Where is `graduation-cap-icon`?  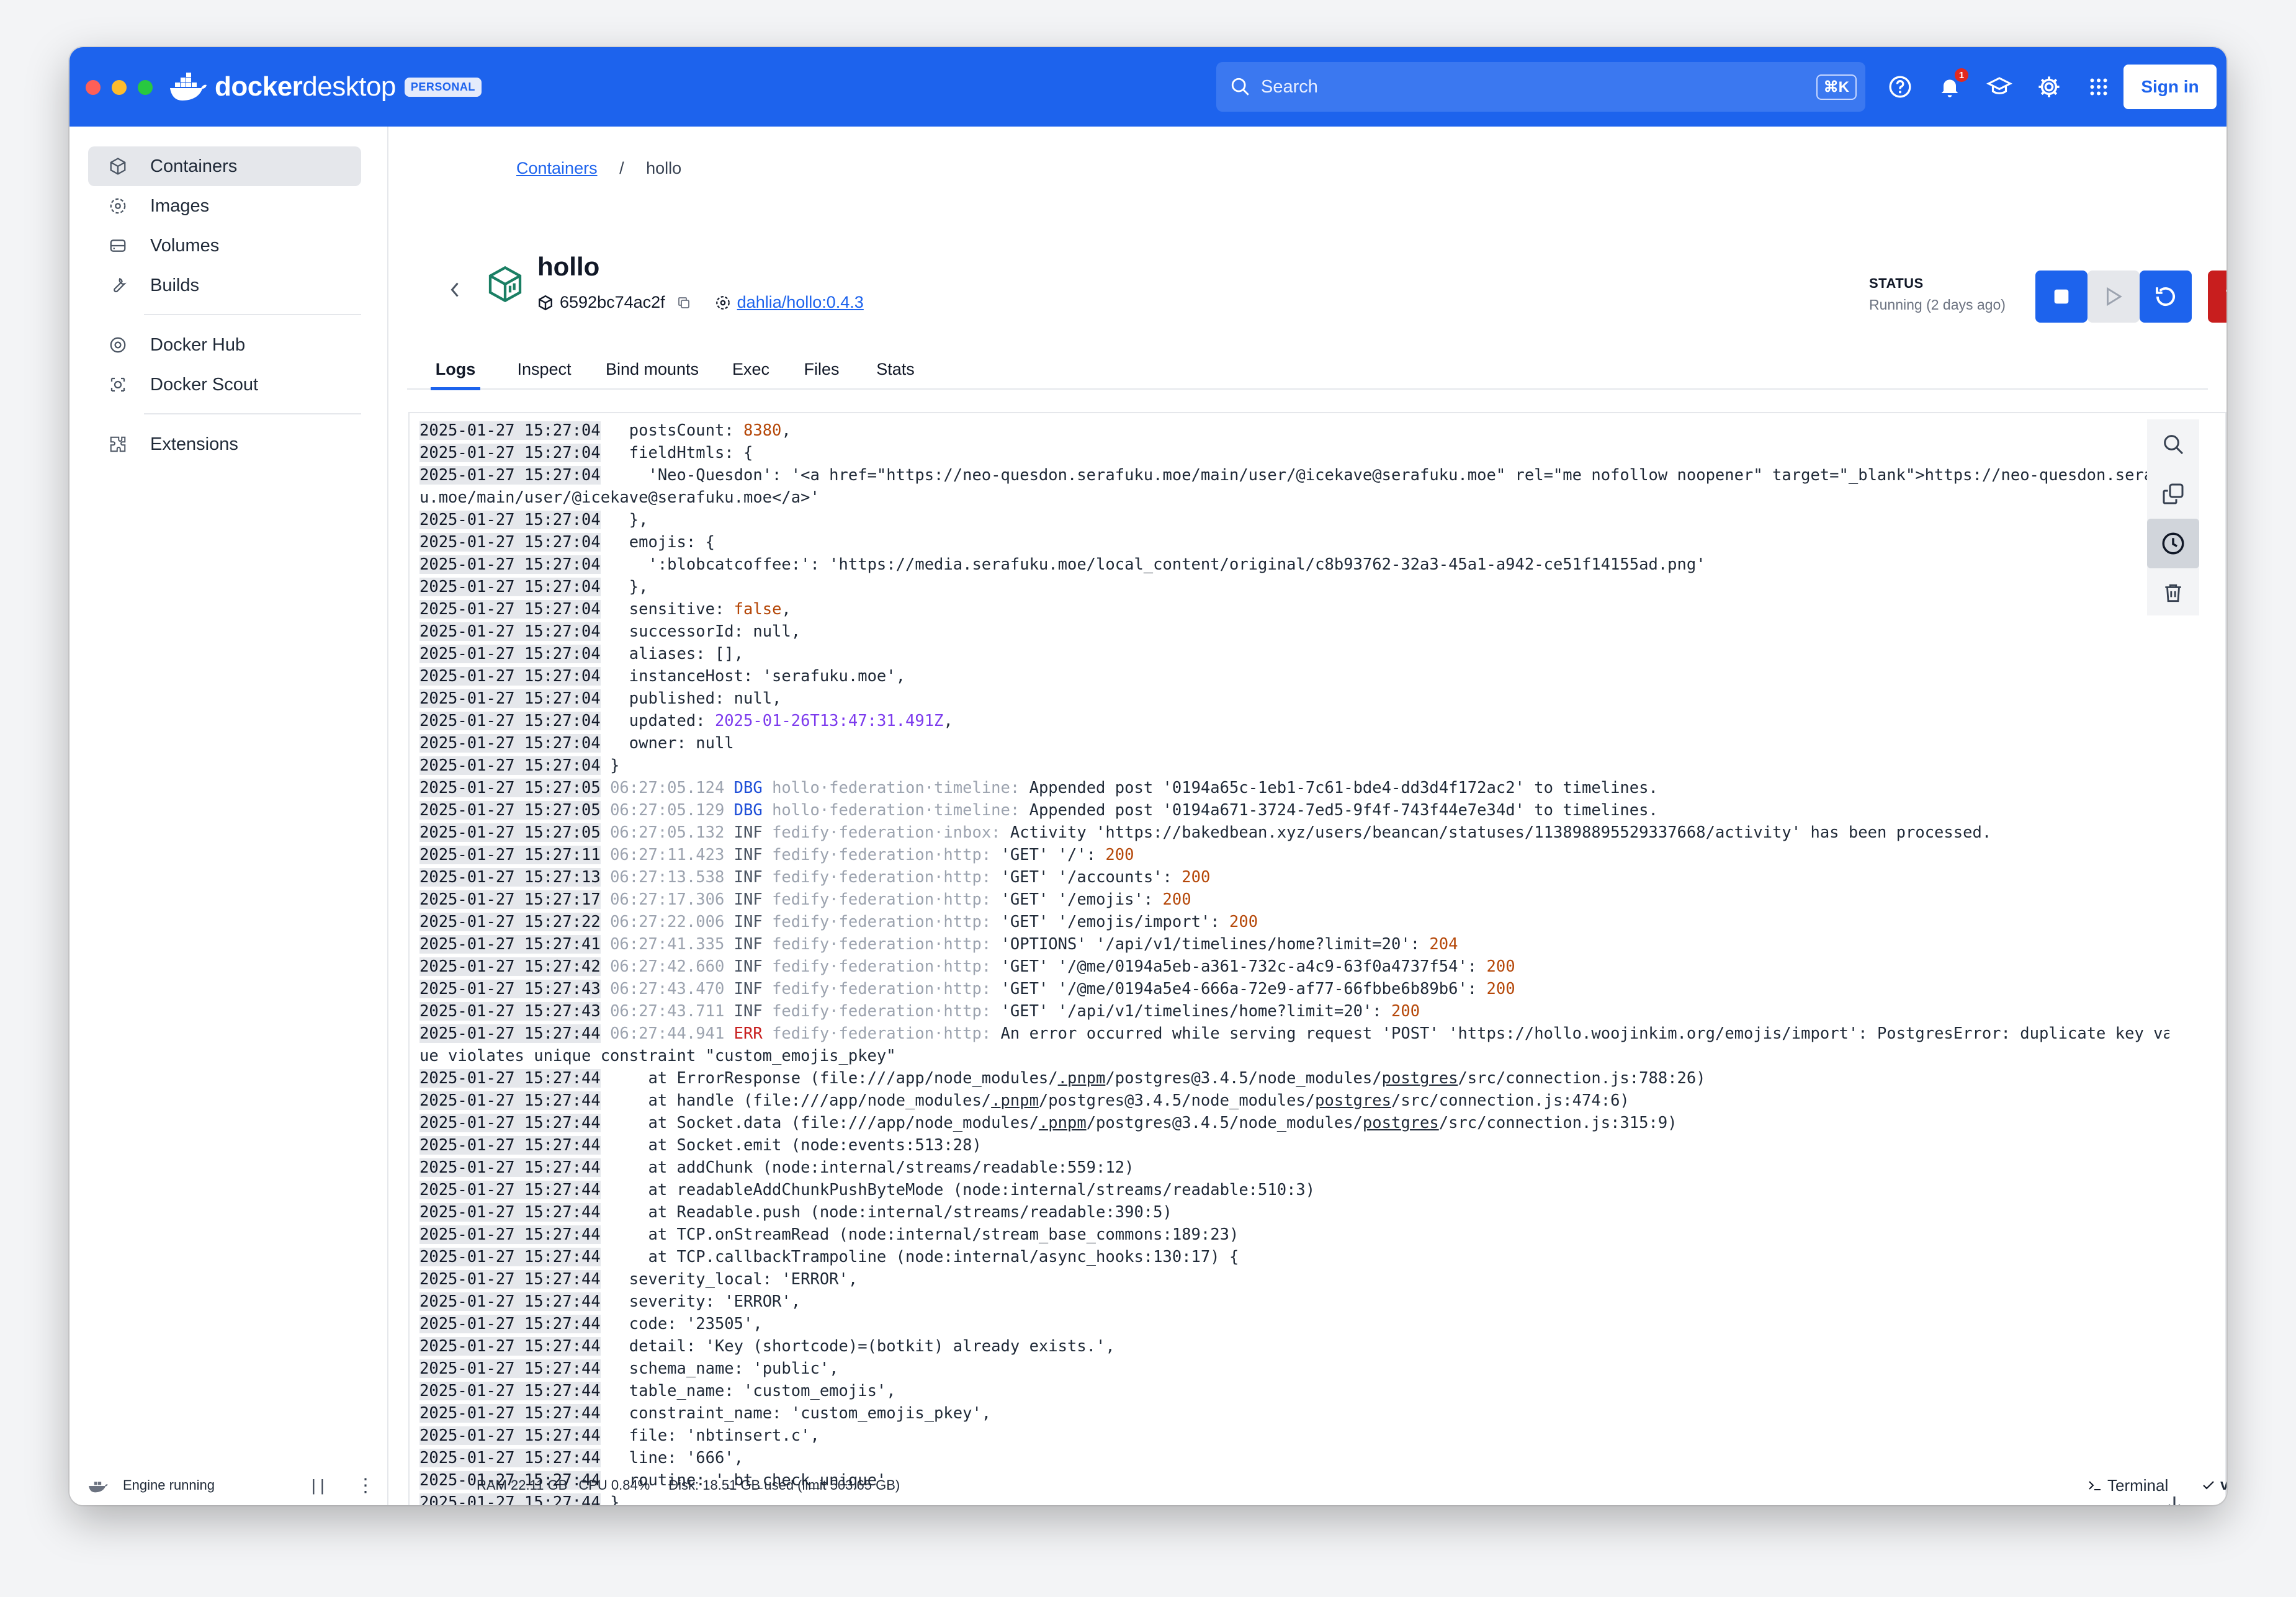 graduation-cap-icon is located at coordinates (1999, 85).